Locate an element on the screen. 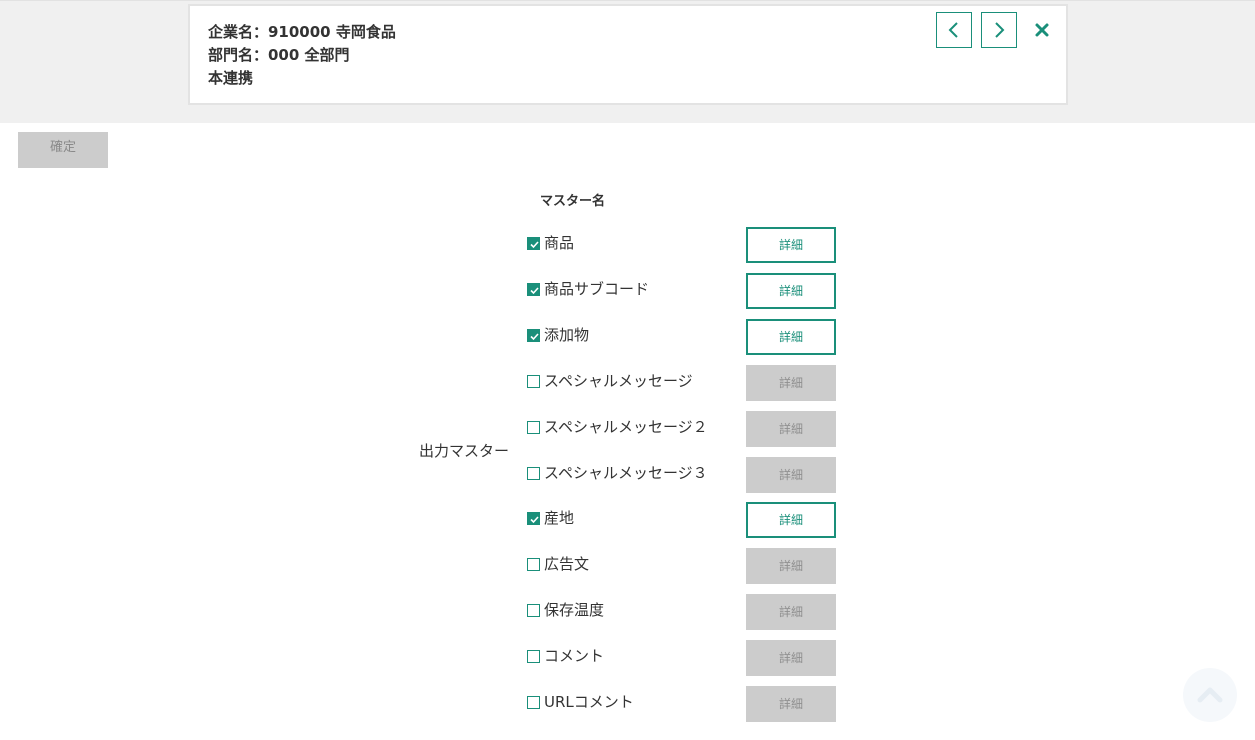 This screenshot has width=1255, height=740. master-label: スペシャルメッセージ３ is located at coordinates (626, 473).